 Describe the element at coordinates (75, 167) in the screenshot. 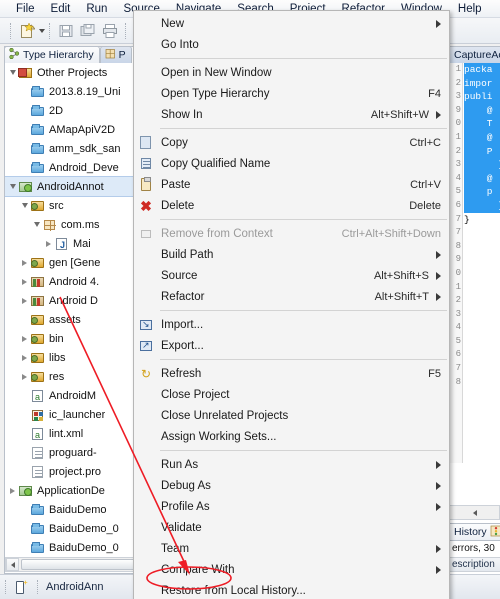

I see `tree-item: Android_Deve` at that location.